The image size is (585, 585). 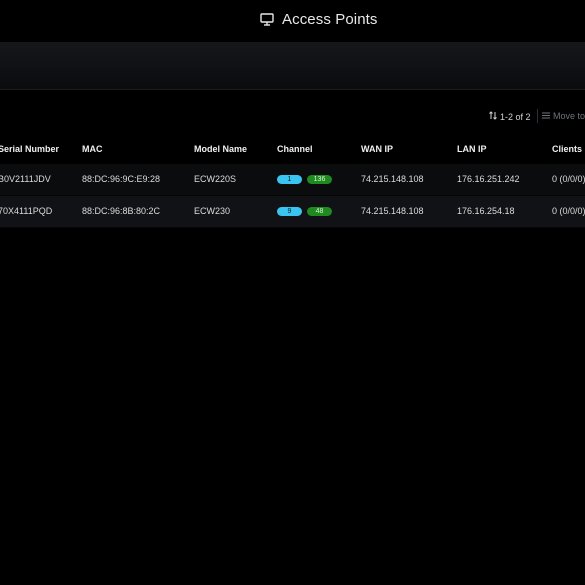 What do you see at coordinates (488, 179) in the screenshot?
I see `cell-lan-ip: 176.16.251.242` at bounding box center [488, 179].